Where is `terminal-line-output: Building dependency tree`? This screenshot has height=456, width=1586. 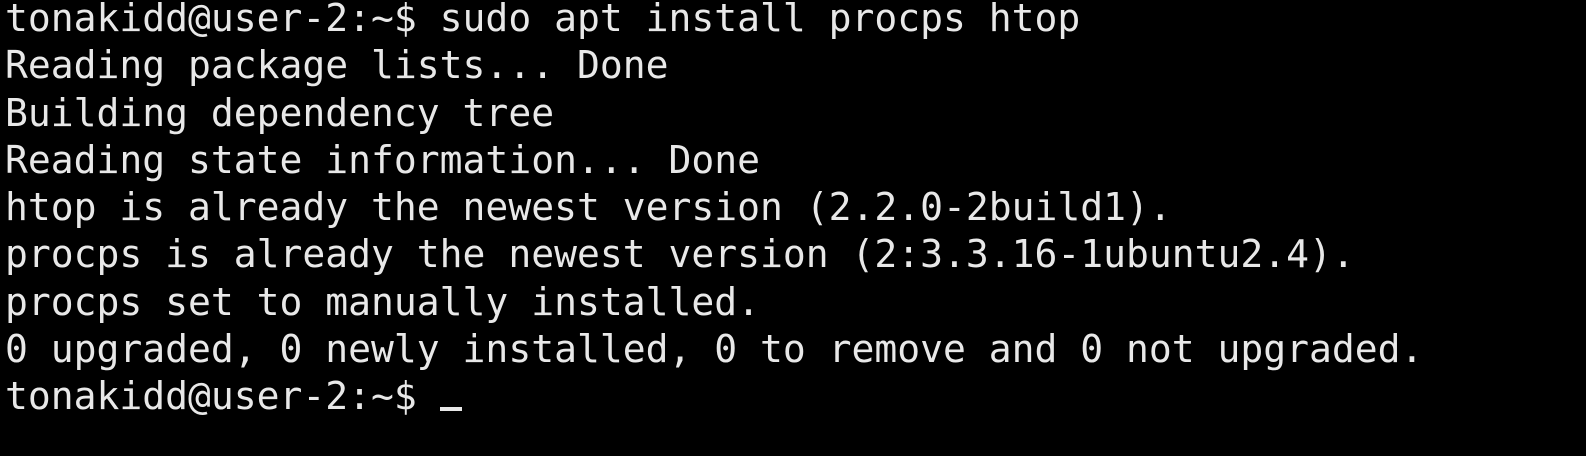 terminal-line-output: Building dependency tree is located at coordinates (280, 112).